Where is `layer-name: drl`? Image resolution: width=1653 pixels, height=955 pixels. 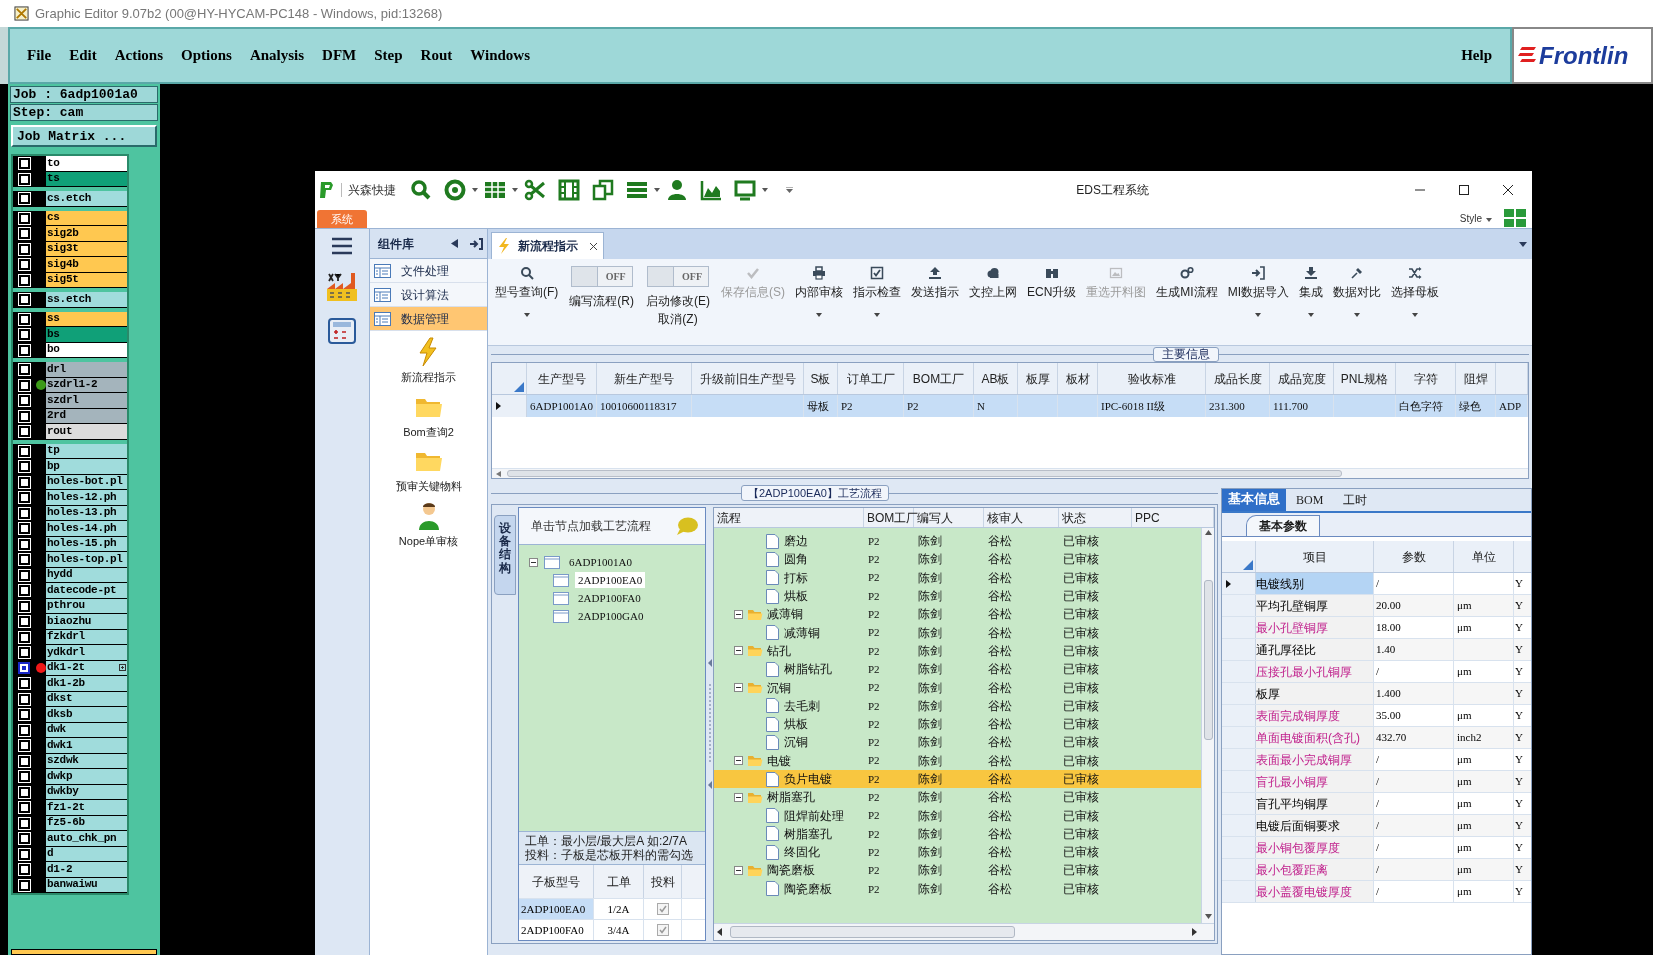
layer-name: drl is located at coordinates (86, 370).